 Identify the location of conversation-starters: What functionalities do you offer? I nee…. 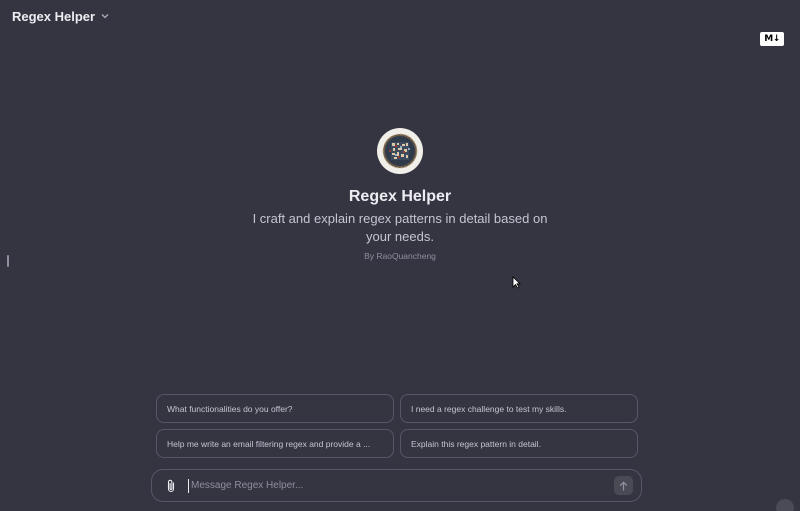
(397, 426).